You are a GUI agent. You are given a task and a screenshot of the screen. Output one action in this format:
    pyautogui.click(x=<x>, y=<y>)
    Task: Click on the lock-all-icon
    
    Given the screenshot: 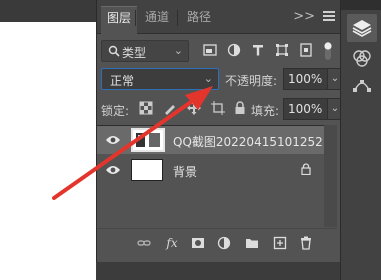 What is the action you would take?
    pyautogui.click(x=240, y=108)
    